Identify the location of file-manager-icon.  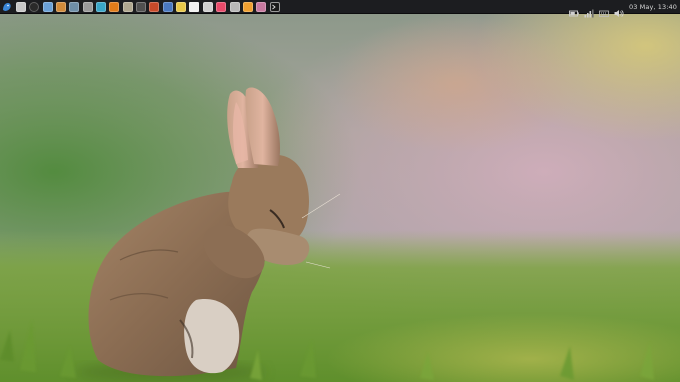
(21, 6).